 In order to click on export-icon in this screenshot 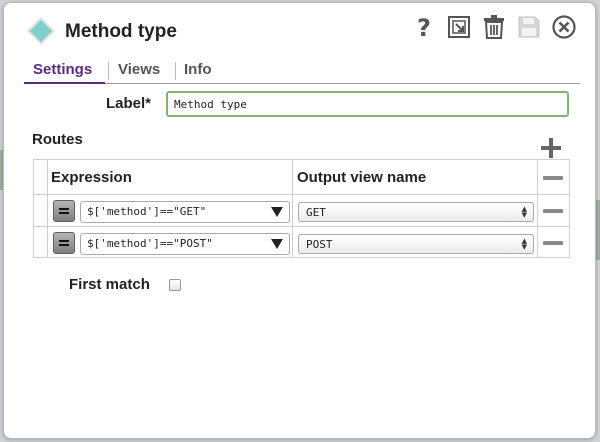, I will do `click(458, 26)`.